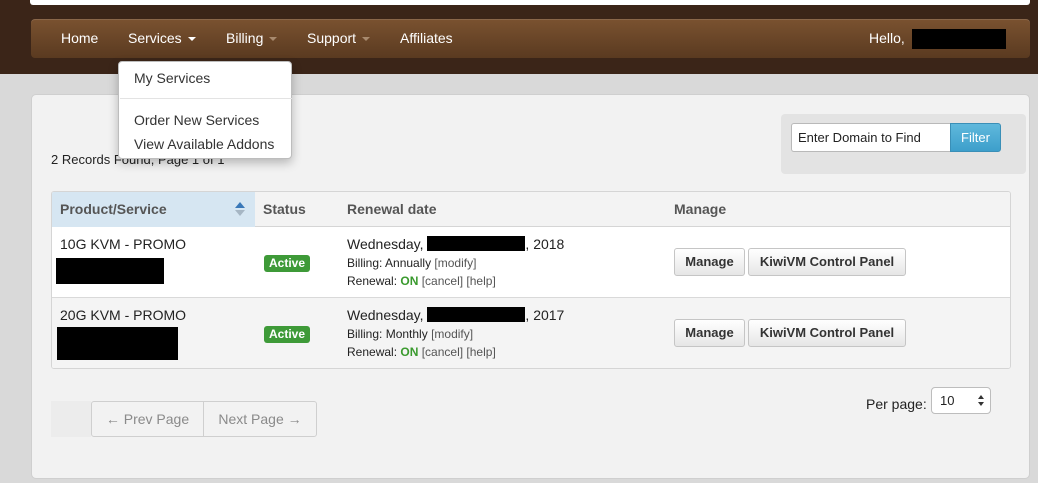 This screenshot has width=1038, height=483. What do you see at coordinates (284, 209) in the screenshot?
I see `column-header-status: Status` at bounding box center [284, 209].